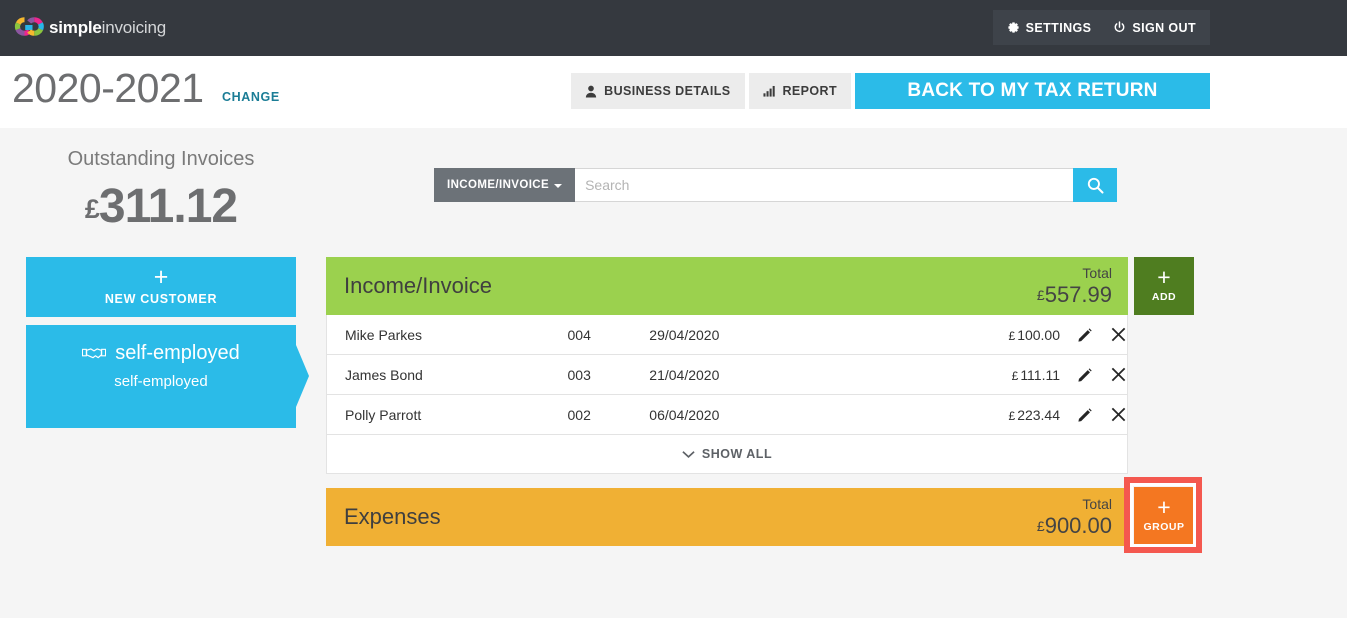 This screenshot has width=1347, height=618. I want to click on expenses-panel: Expenses Total £900.00, so click(727, 517).